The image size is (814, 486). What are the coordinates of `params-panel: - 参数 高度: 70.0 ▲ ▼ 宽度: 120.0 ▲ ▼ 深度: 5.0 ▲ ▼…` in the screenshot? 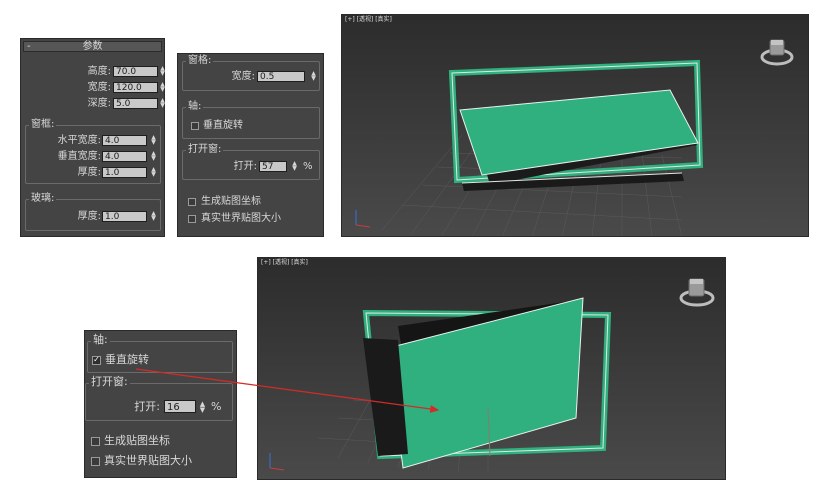 It's located at (92, 137).